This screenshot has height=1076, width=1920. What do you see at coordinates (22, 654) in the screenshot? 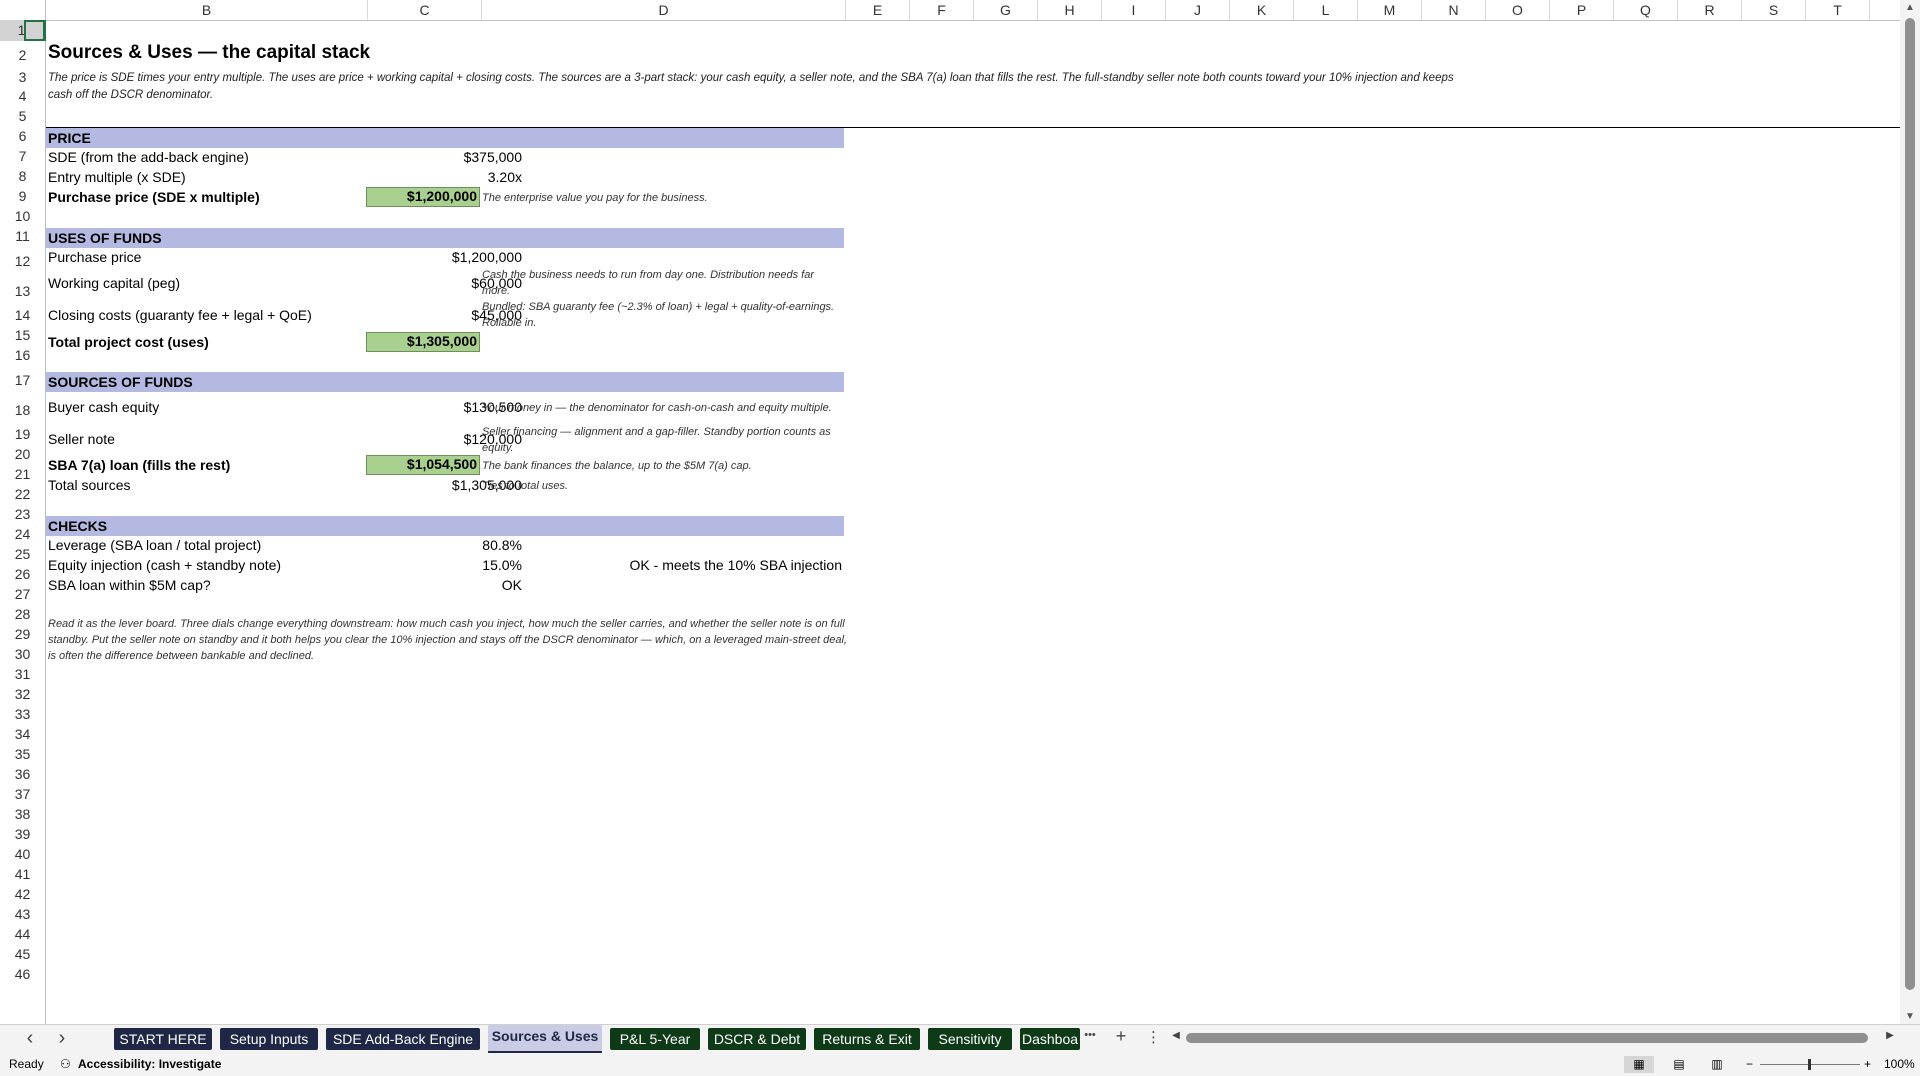
I see `row-header-30: 30` at bounding box center [22, 654].